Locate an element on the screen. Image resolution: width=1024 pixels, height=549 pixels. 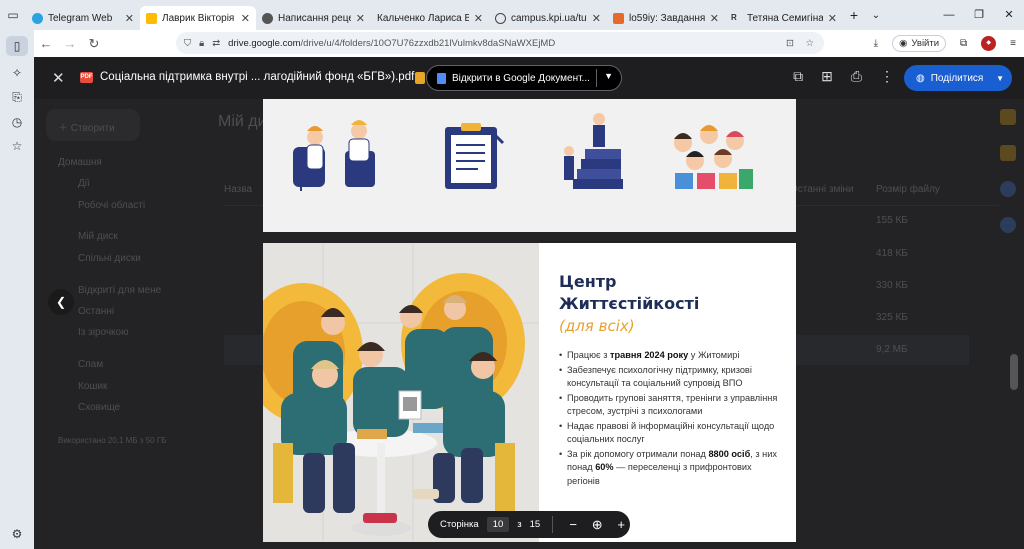
share-button: ◍ Поділитися ▼ is located at coordinates (958, 78).